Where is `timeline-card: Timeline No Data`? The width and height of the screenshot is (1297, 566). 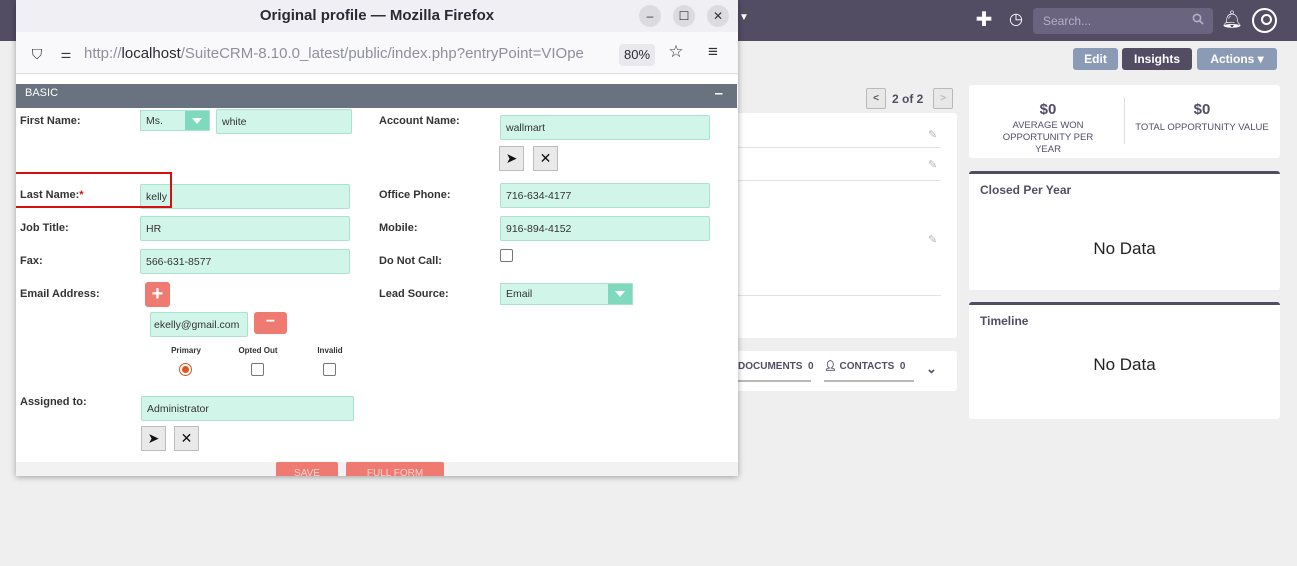
timeline-card: Timeline No Data is located at coordinates (1124, 360).